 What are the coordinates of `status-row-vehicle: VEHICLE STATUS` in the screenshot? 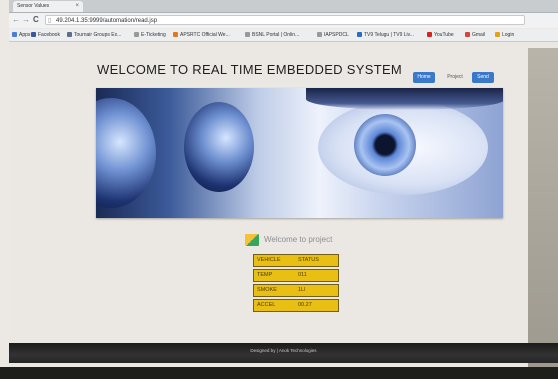 It's located at (296, 260).